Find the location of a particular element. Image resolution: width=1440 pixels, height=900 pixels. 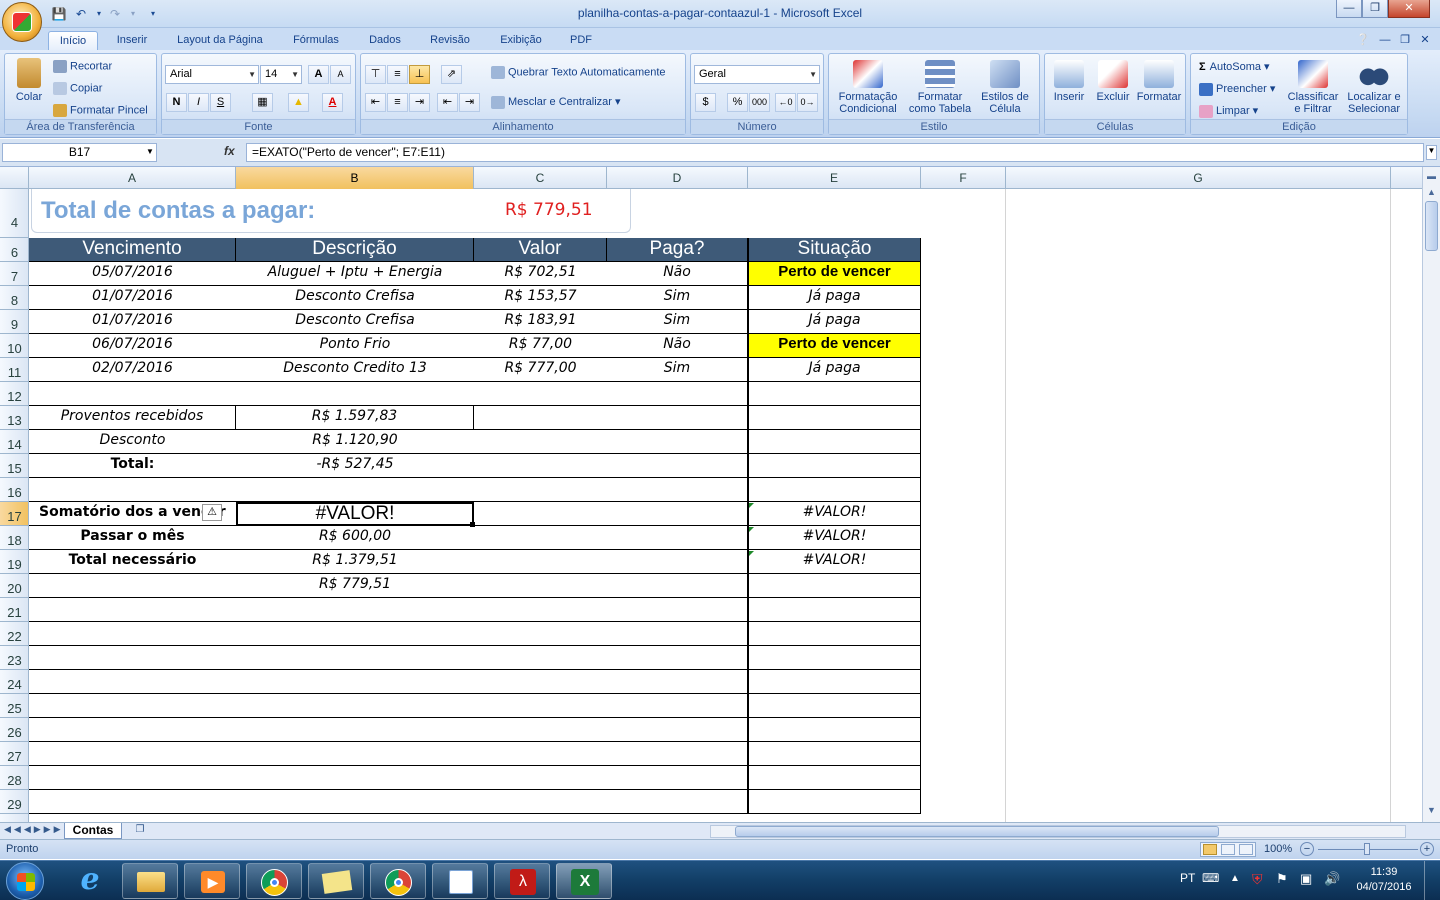

column-header-a: A is located at coordinates (132, 178).